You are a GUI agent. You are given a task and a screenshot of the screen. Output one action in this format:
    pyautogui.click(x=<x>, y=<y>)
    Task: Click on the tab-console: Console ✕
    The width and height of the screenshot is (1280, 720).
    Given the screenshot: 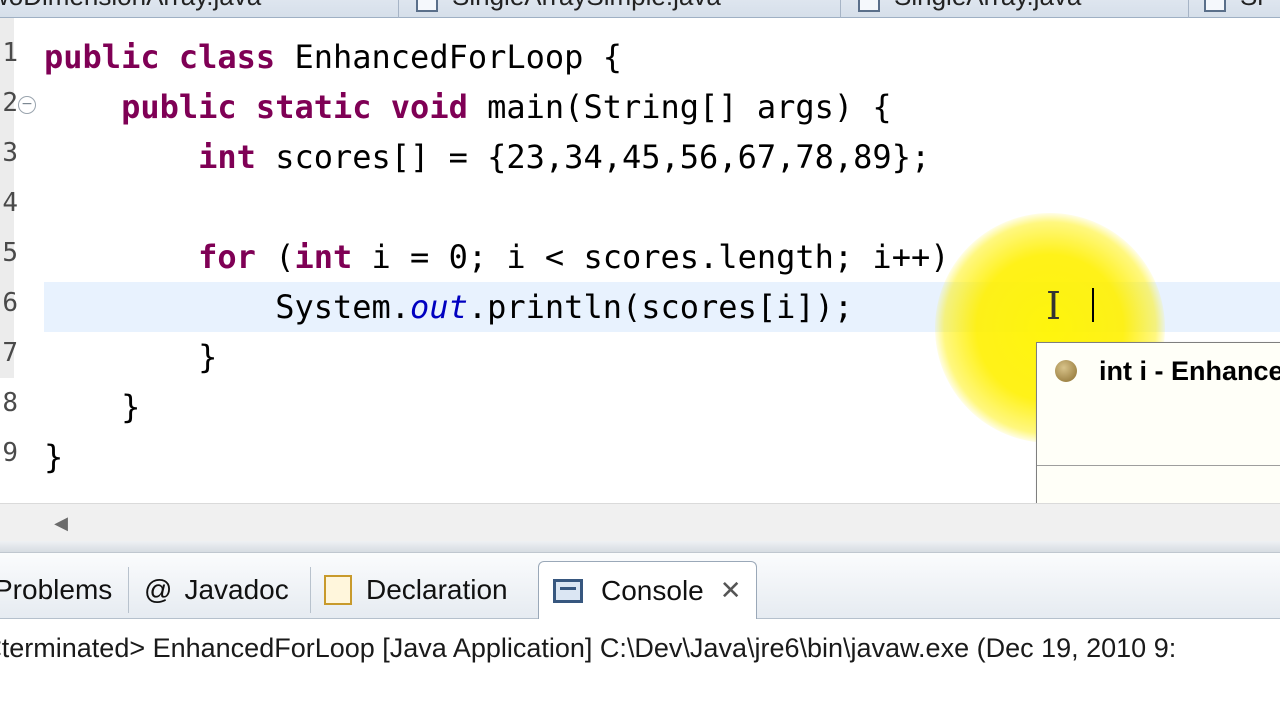 What is the action you would take?
    pyautogui.click(x=647, y=590)
    